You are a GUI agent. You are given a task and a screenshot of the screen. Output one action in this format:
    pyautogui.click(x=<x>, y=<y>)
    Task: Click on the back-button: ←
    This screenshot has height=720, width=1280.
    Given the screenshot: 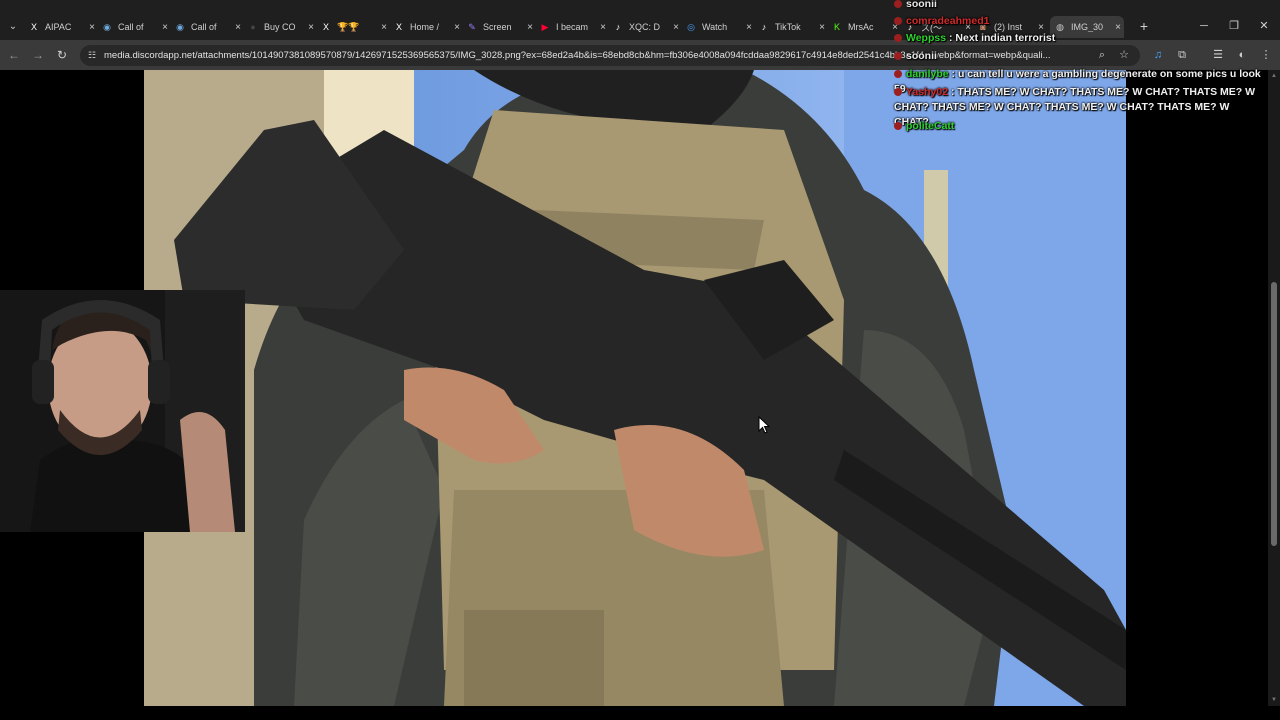 What is the action you would take?
    pyautogui.click(x=14, y=55)
    